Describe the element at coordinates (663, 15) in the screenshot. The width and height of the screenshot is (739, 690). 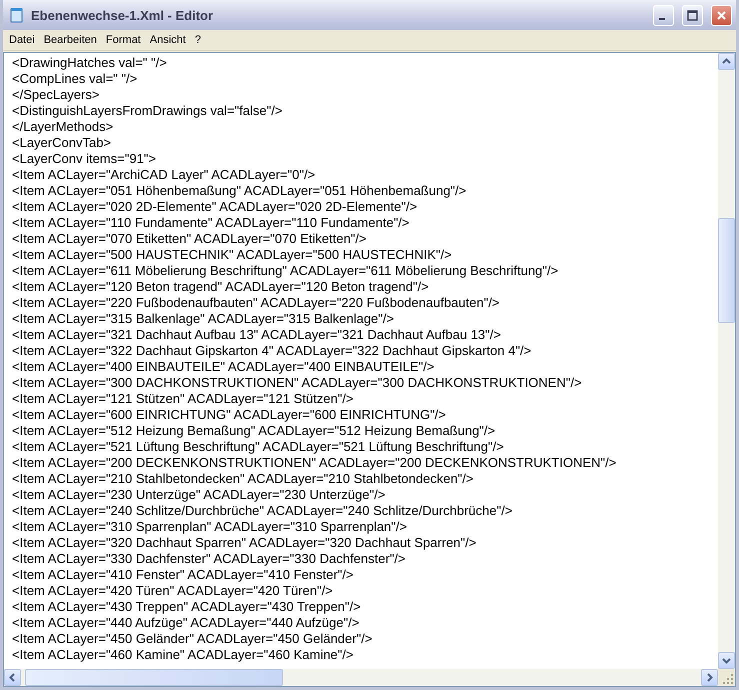
I see `minimize-button` at that location.